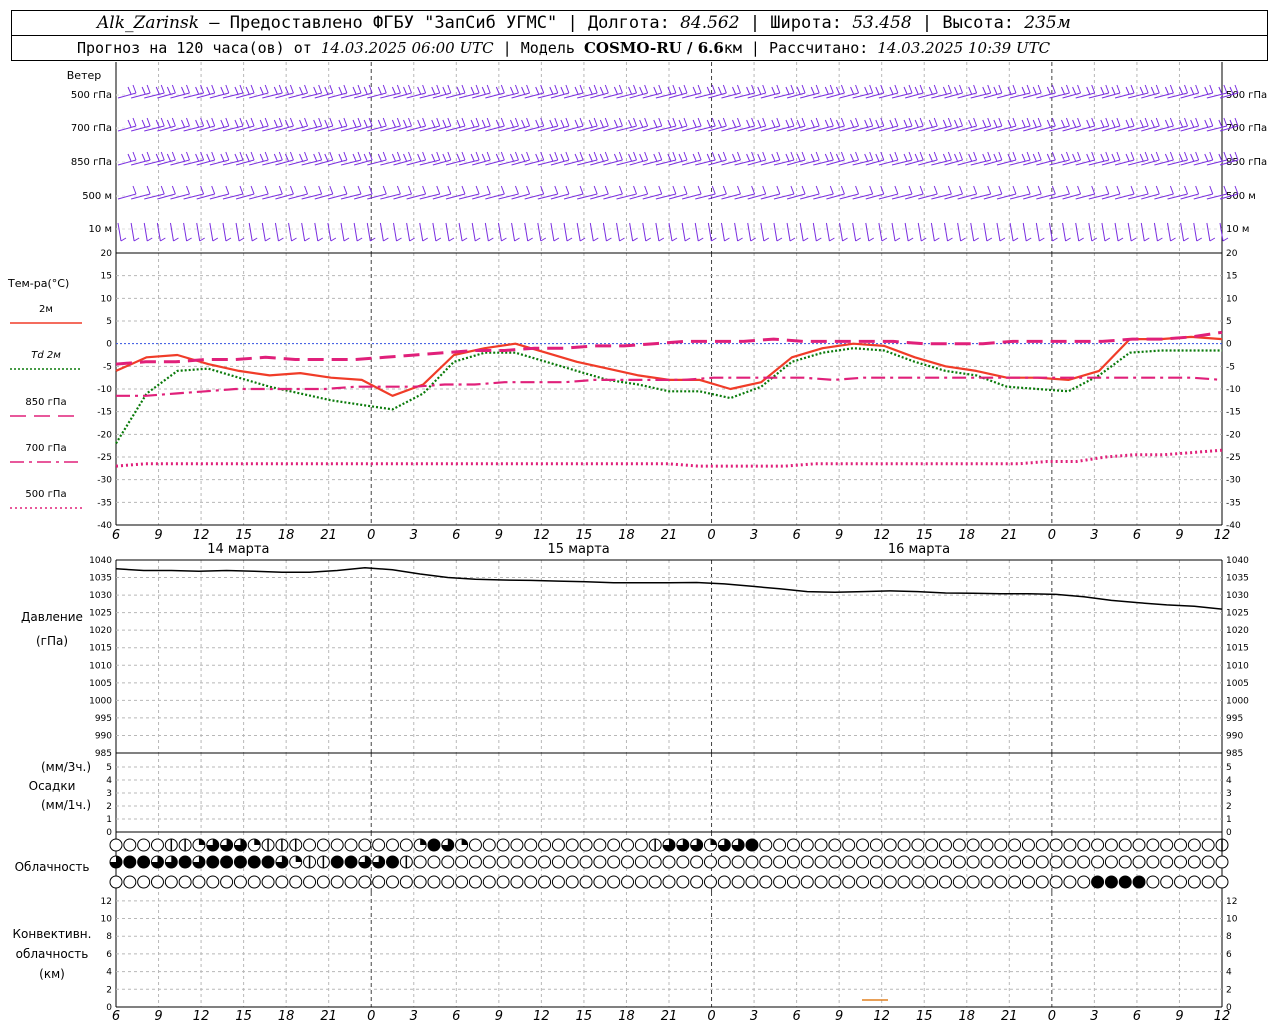 This screenshot has width=1280, height=1024. I want to click on temp-xtick-label: 6, so click(116, 535).